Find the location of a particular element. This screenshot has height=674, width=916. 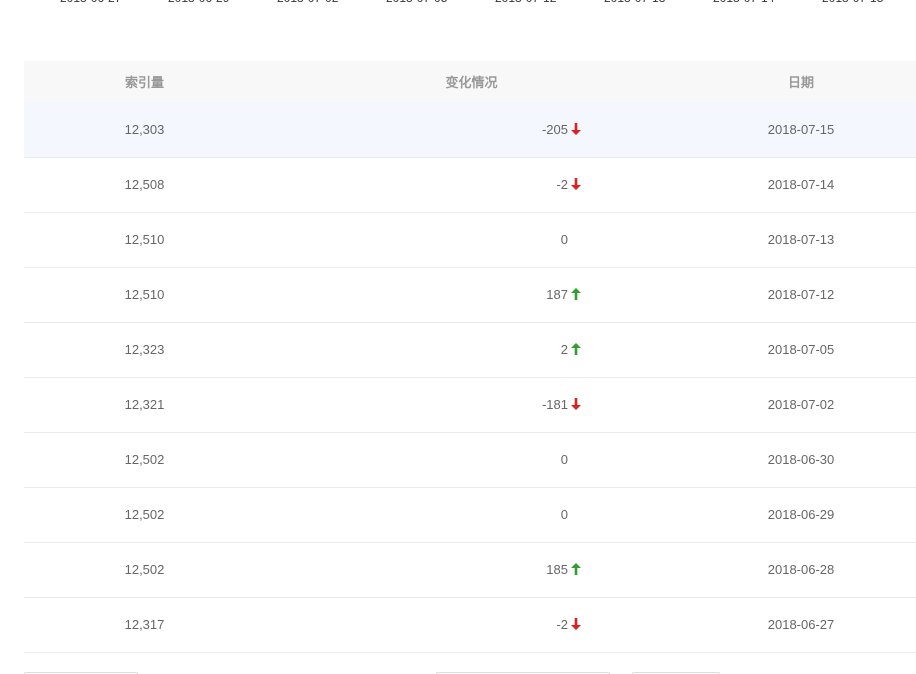

axis-tick: 2018-07-12 is located at coordinates (525, 2).